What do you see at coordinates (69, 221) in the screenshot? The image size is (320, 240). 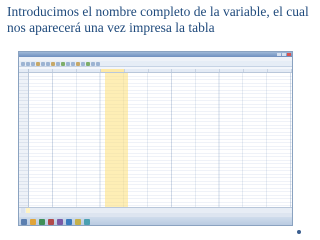 I see `word-icon` at bounding box center [69, 221].